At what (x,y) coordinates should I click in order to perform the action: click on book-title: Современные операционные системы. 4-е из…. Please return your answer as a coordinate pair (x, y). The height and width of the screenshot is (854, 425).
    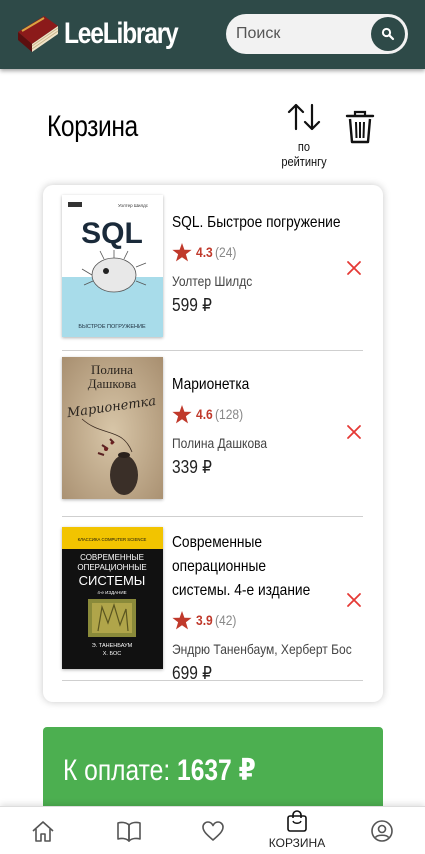
    Looking at the image, I should click on (258, 567).